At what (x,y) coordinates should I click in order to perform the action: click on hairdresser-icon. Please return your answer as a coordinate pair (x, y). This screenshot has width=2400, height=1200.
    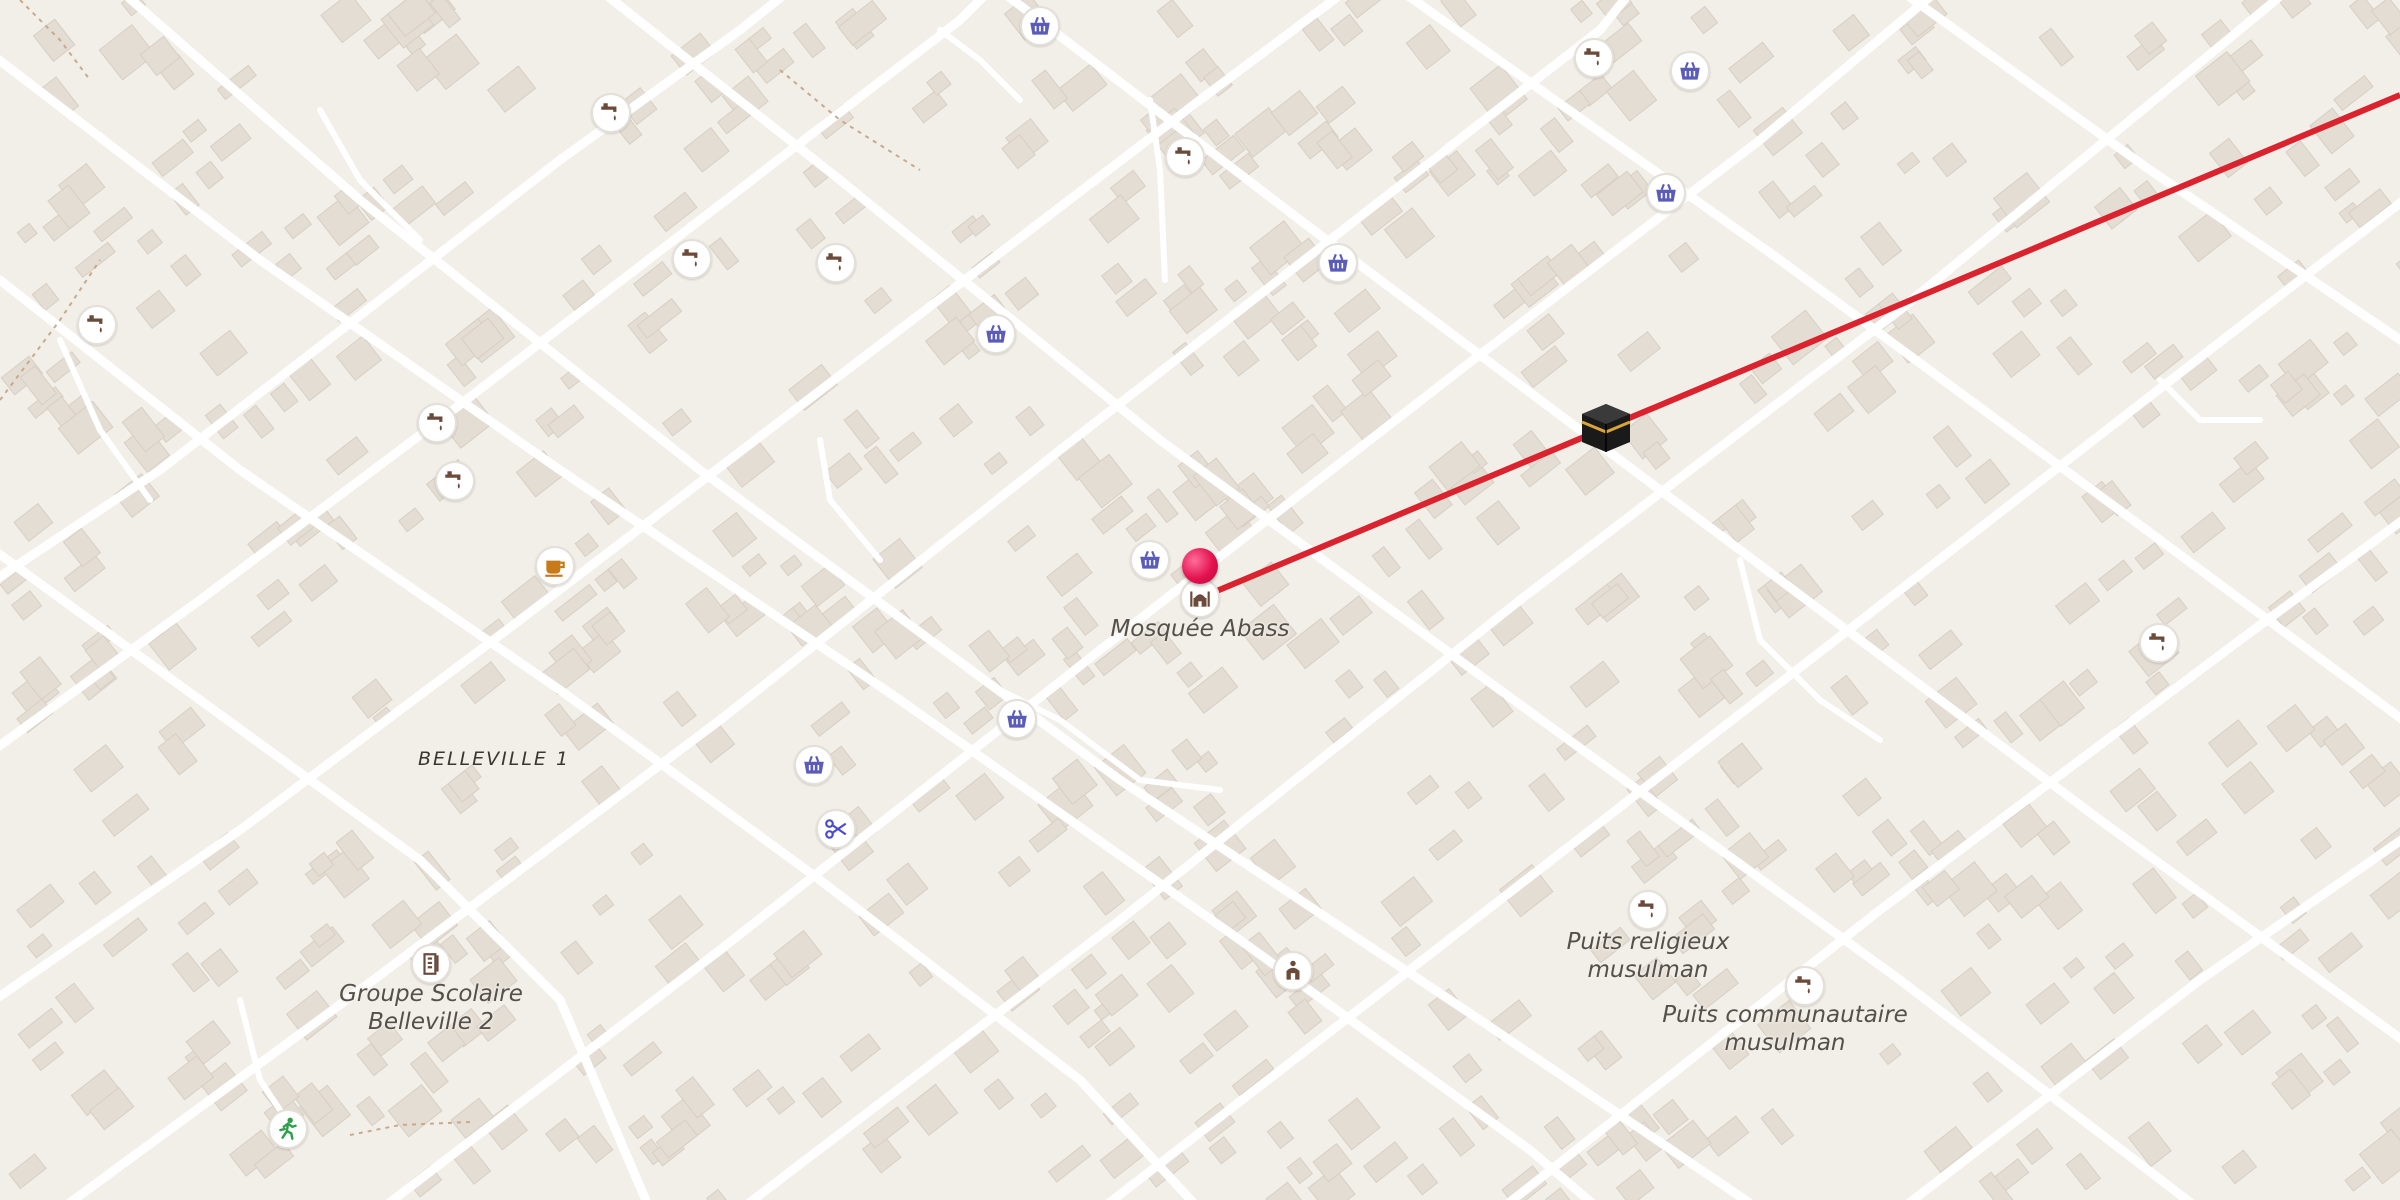
    Looking at the image, I should click on (836, 829).